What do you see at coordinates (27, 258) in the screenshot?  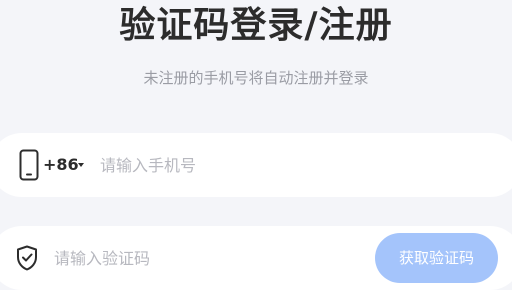 I see `shield-check-icon` at bounding box center [27, 258].